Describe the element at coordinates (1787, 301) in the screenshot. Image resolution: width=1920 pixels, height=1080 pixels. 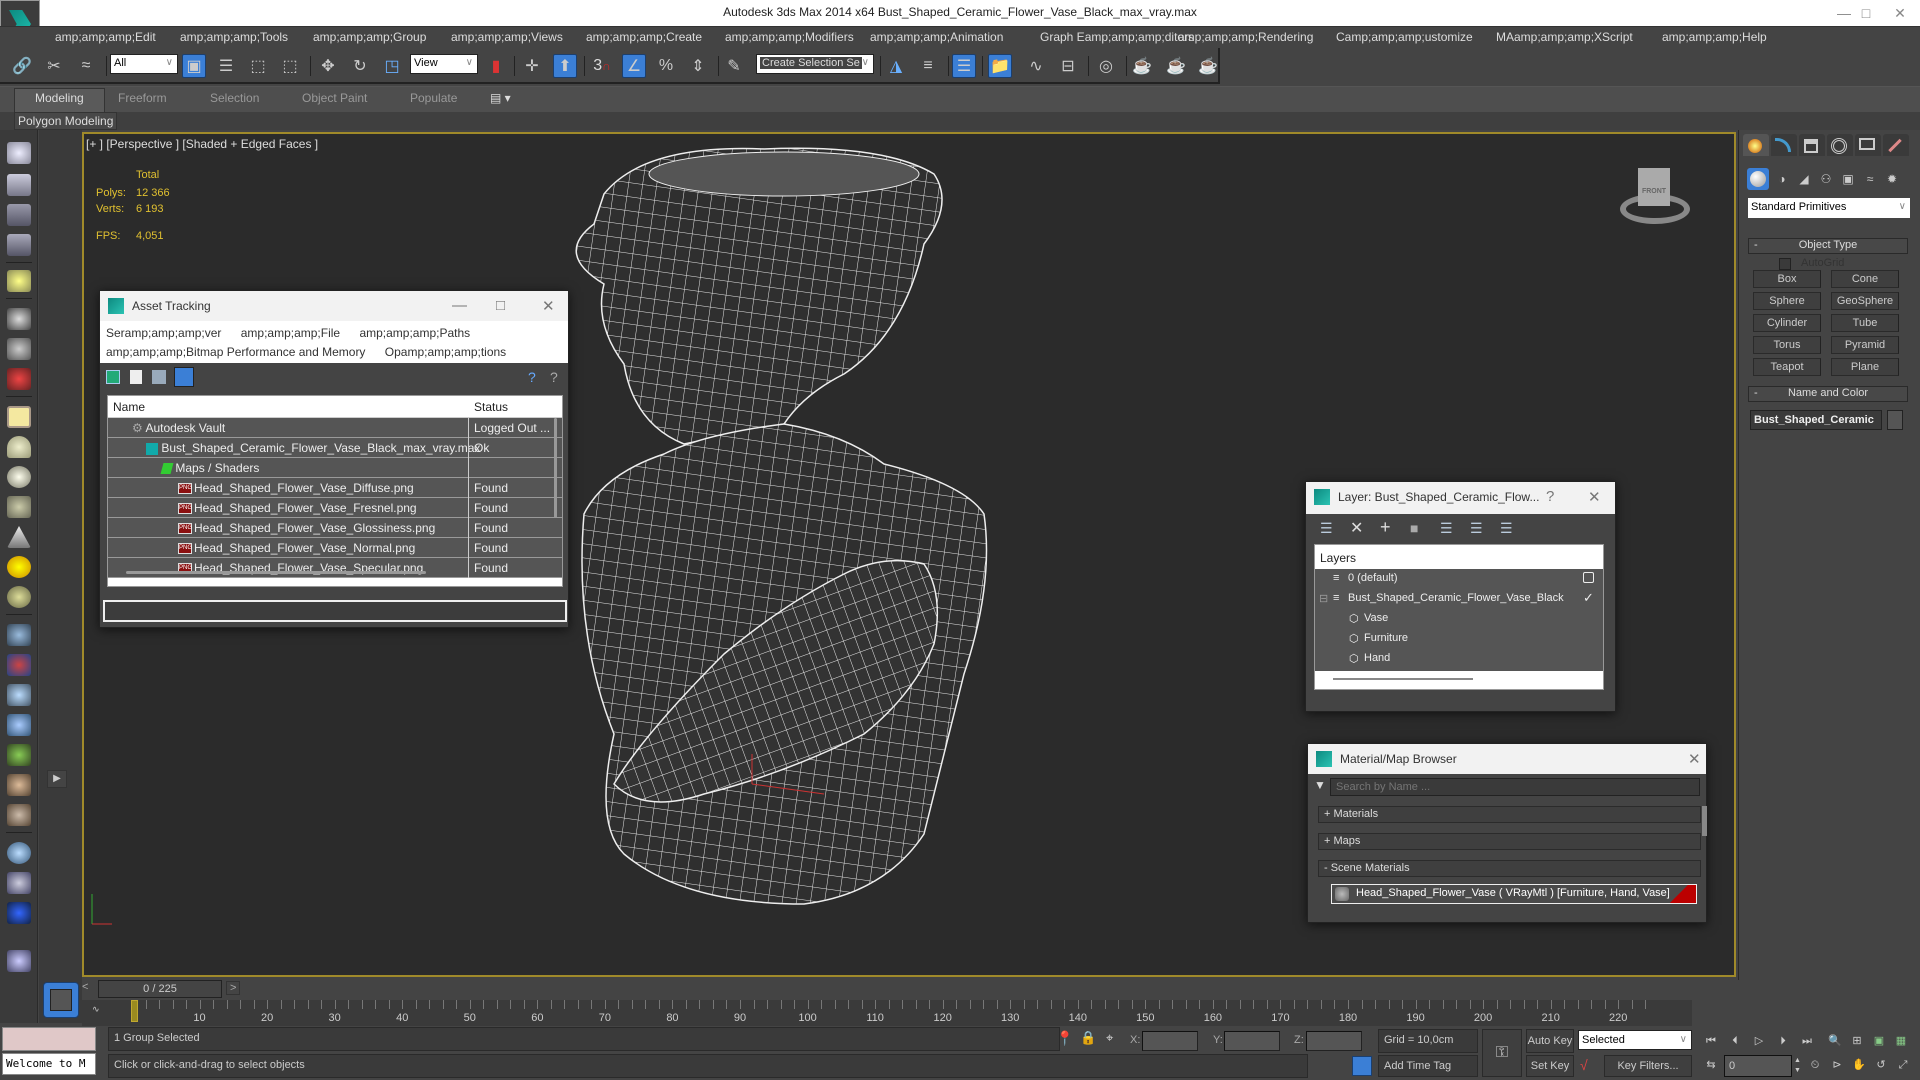
I see `sphere-button: Sphere` at that location.